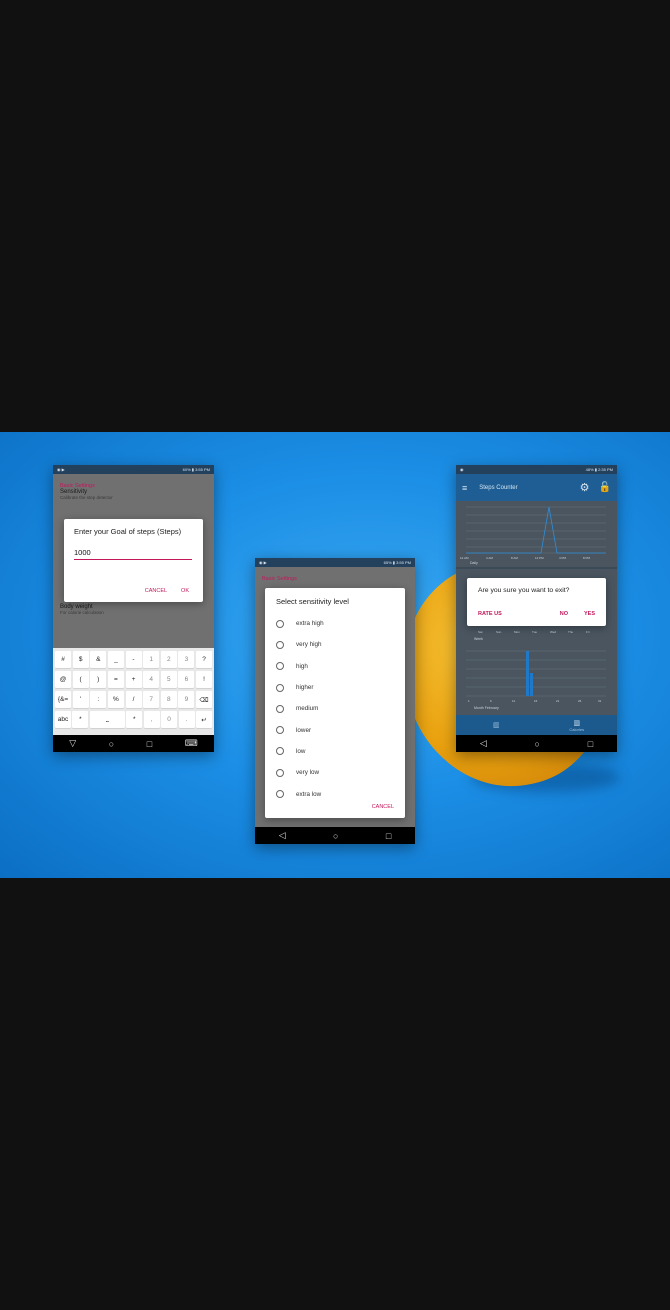 Image resolution: width=670 pixels, height=1310 pixels. What do you see at coordinates (589, 614) in the screenshot?
I see `yes-button: YES` at bounding box center [589, 614].